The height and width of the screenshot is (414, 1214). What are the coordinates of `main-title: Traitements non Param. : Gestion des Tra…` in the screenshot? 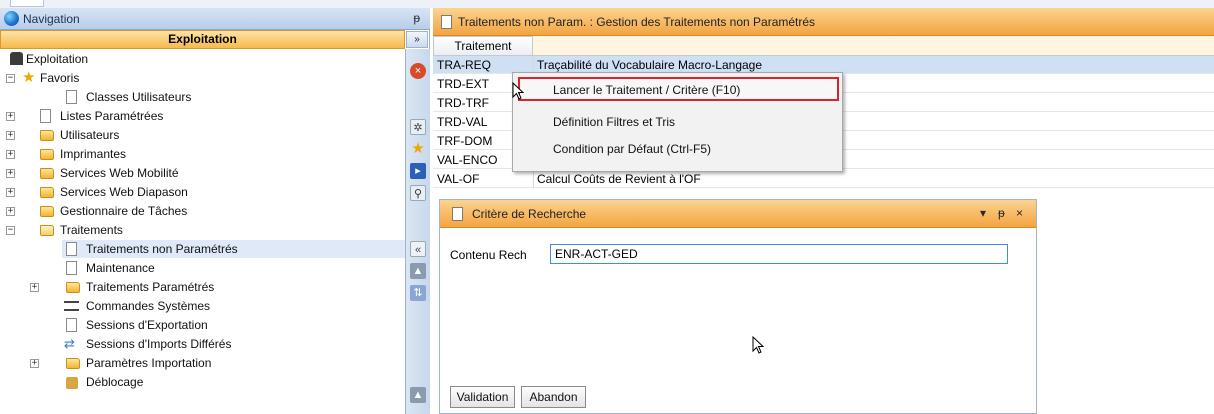 It's located at (637, 22).